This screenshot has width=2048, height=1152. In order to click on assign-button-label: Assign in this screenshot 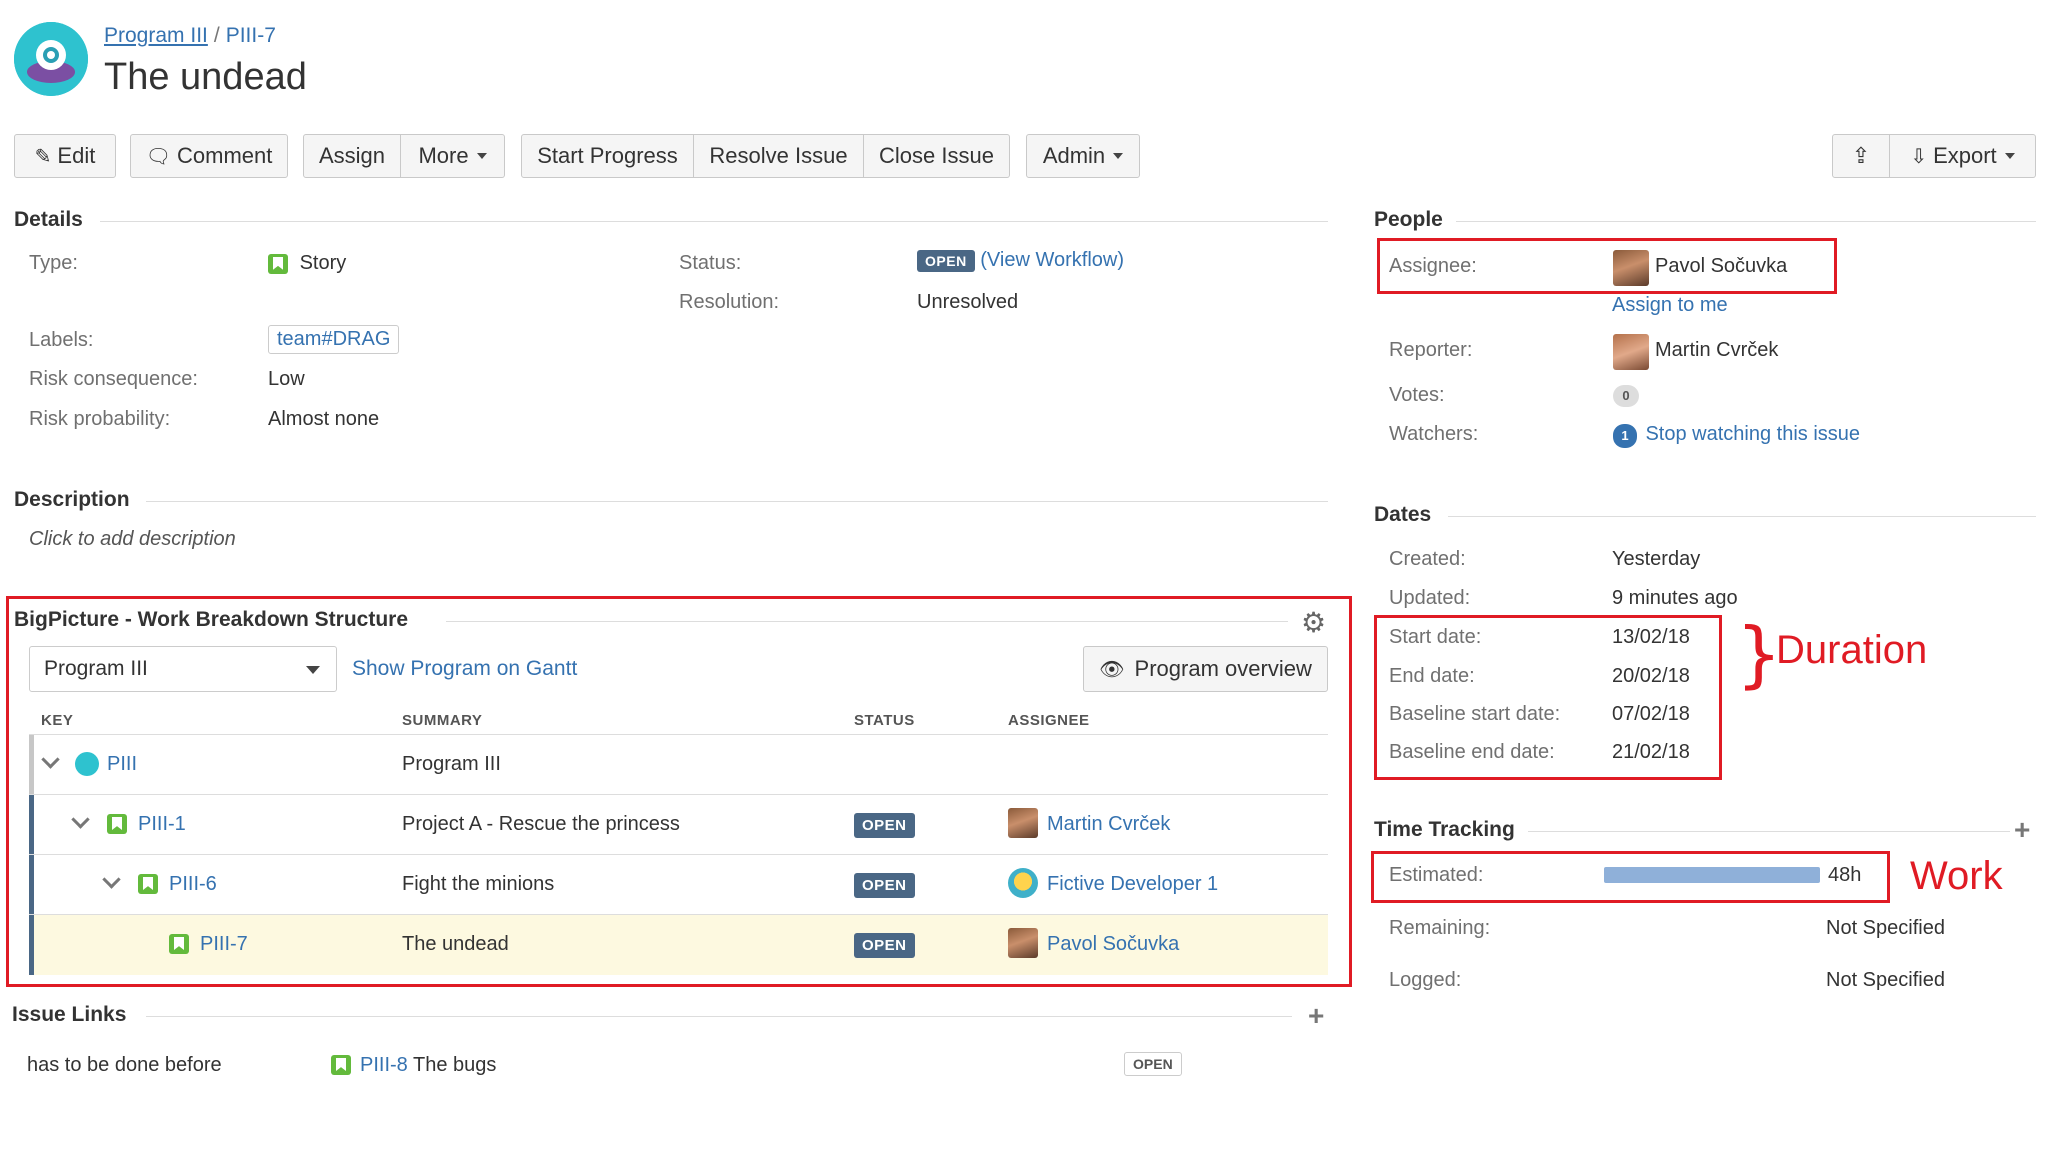, I will do `click(352, 155)`.